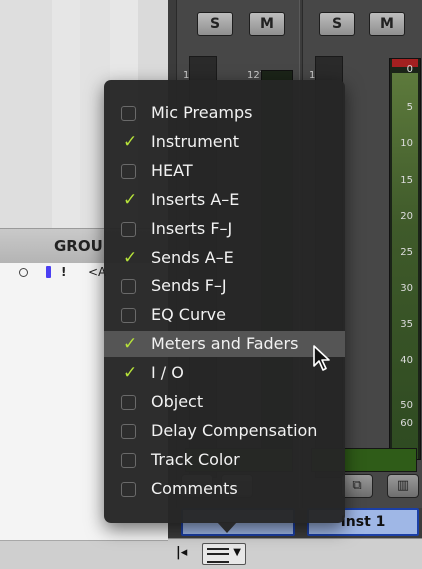  I want to click on menu-item-label: Meters and Faders, so click(225, 344).